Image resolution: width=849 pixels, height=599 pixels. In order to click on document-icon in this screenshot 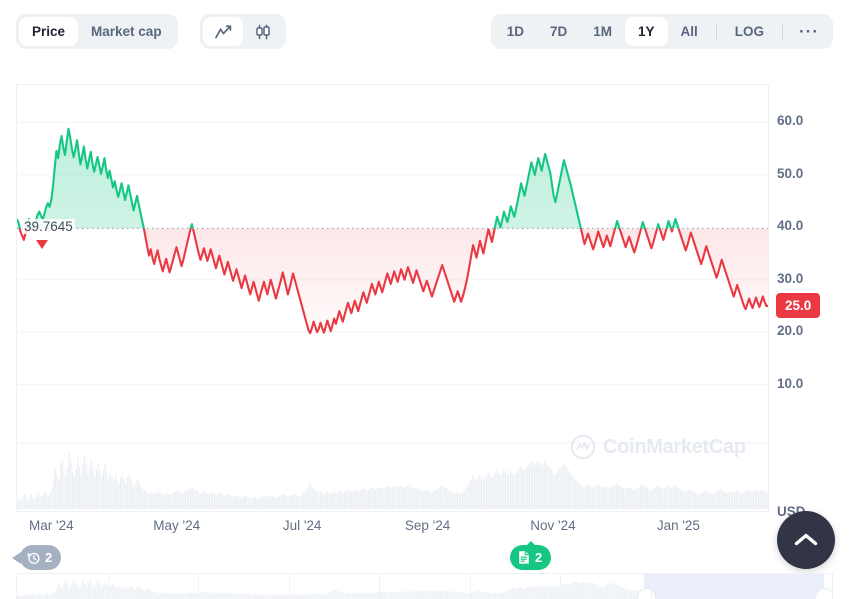, I will do `click(524, 557)`.